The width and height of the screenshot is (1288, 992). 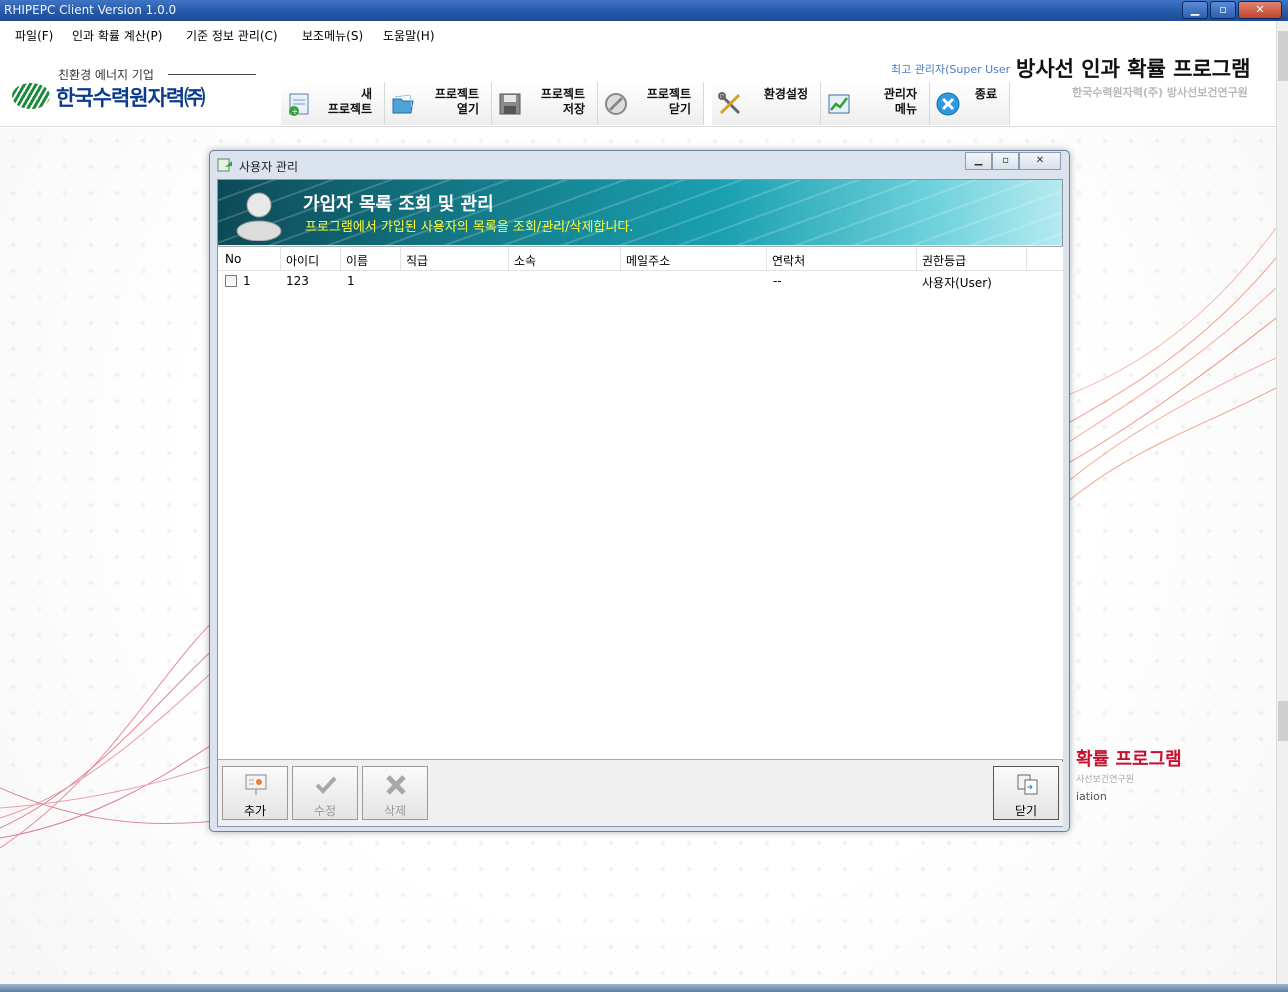 I want to click on user-avatar-icon, so click(x=259, y=216).